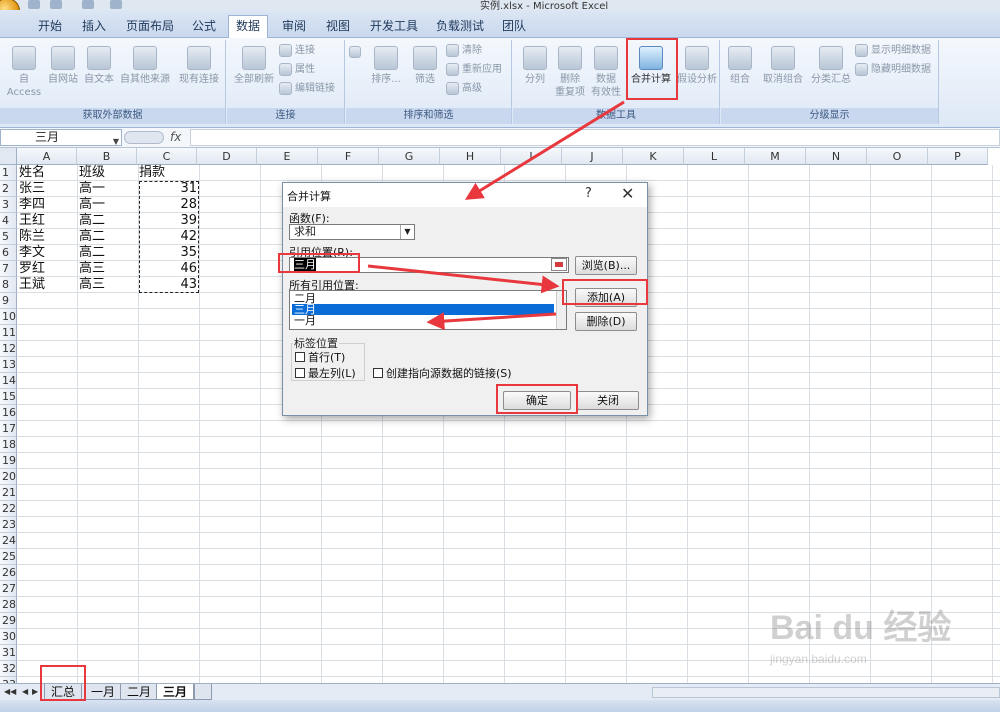 The width and height of the screenshot is (1000, 712). What do you see at coordinates (8, 221) in the screenshot?
I see `row-header: 4` at bounding box center [8, 221].